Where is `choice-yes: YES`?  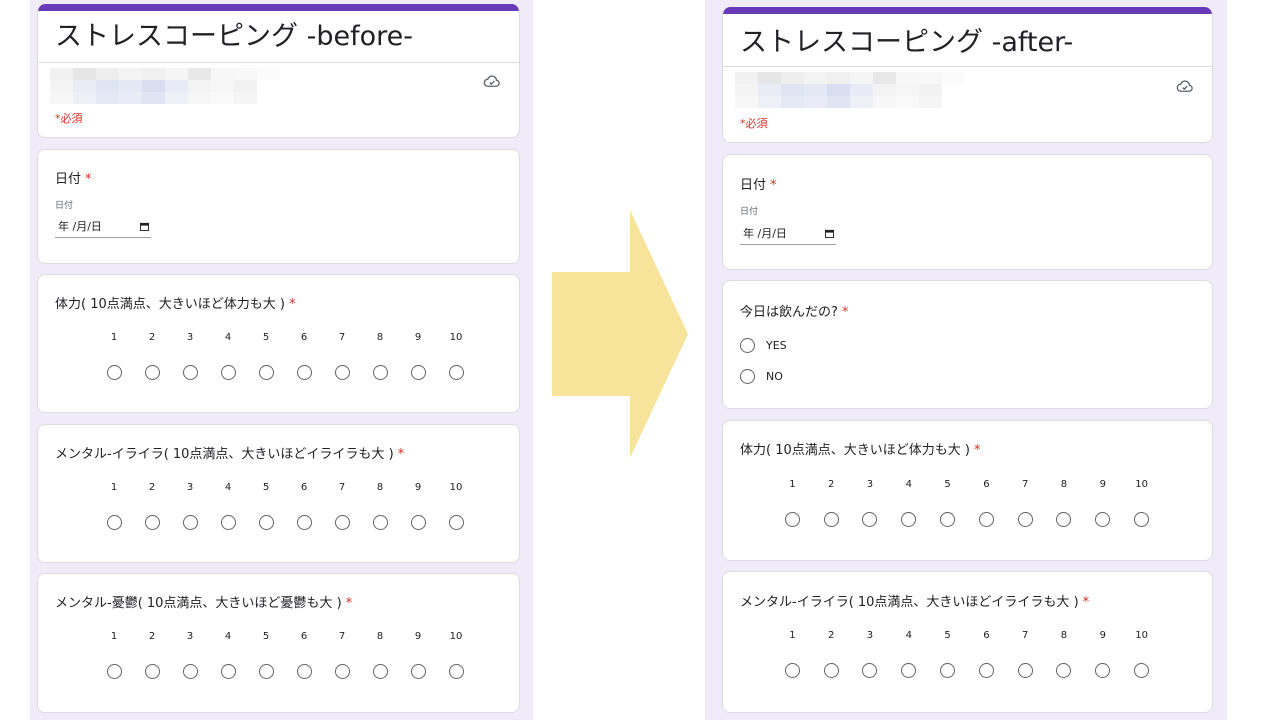
choice-yes: YES is located at coordinates (763, 345).